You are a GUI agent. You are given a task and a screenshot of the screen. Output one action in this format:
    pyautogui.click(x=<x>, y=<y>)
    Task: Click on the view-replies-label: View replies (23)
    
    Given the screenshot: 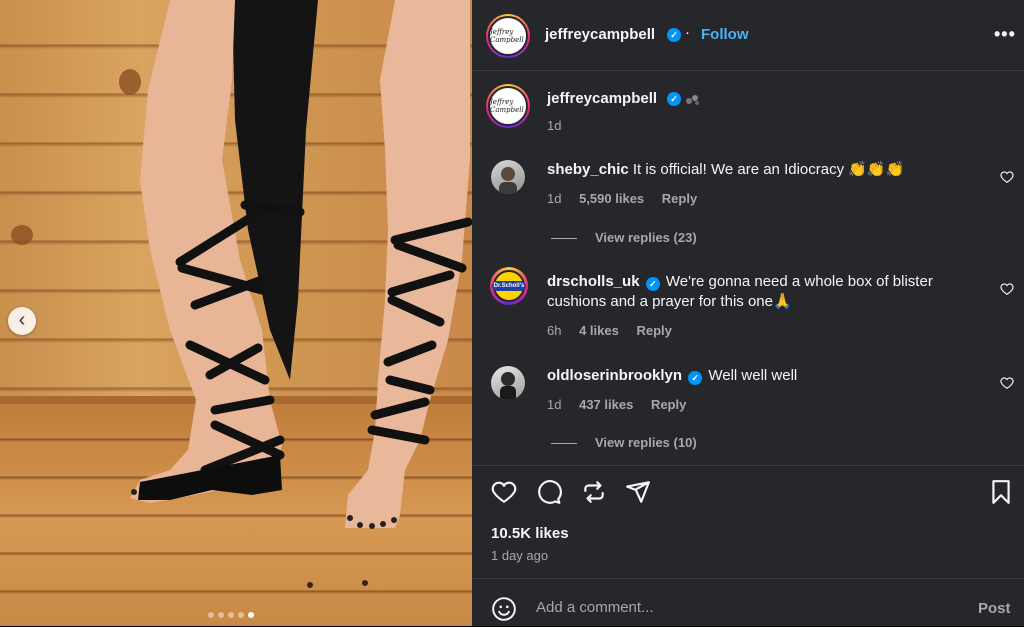 What is the action you would take?
    pyautogui.click(x=646, y=237)
    